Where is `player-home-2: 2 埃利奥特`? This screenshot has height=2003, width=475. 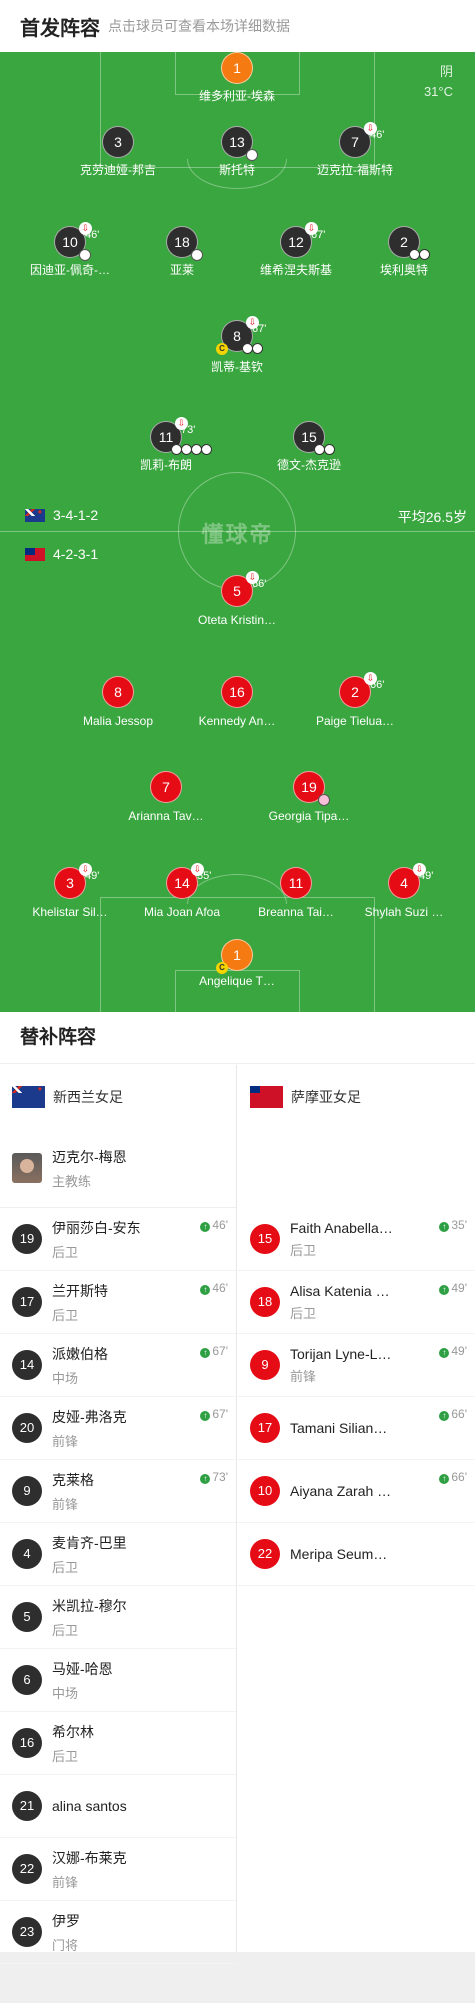 player-home-2: 2 埃利奥特 is located at coordinates (404, 252).